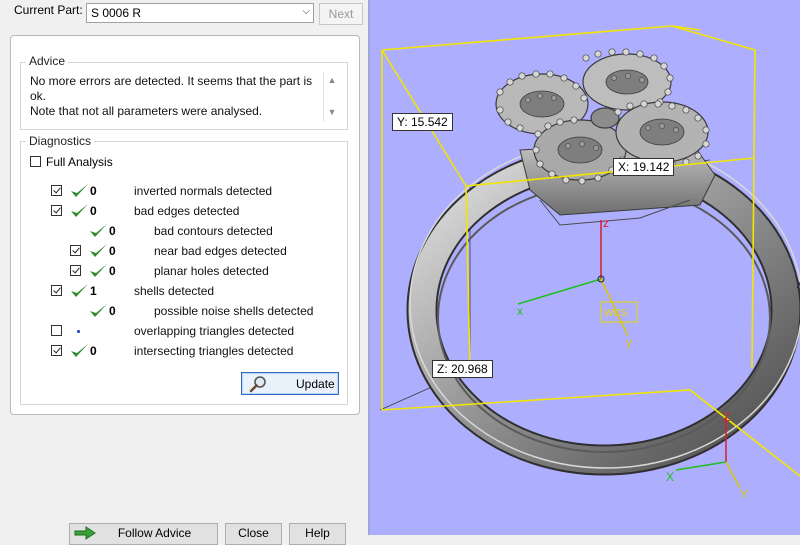  Describe the element at coordinates (341, 14) in the screenshot. I see `next-button: Next` at that location.